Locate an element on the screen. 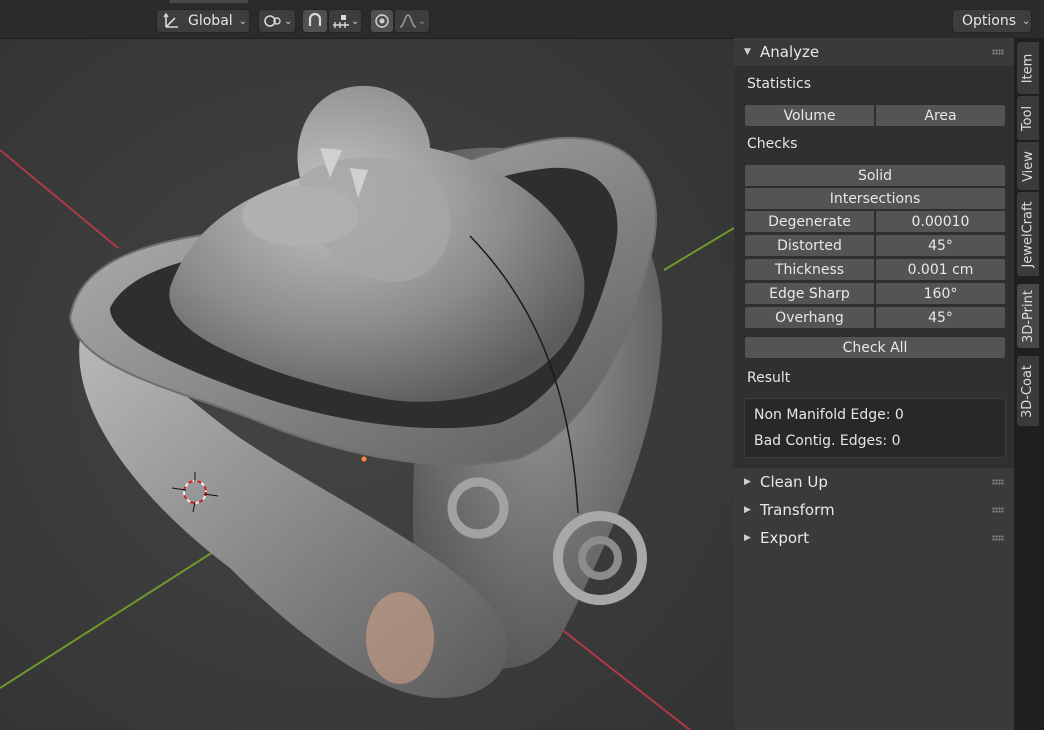  tab-item: Item is located at coordinates (1028, 68).